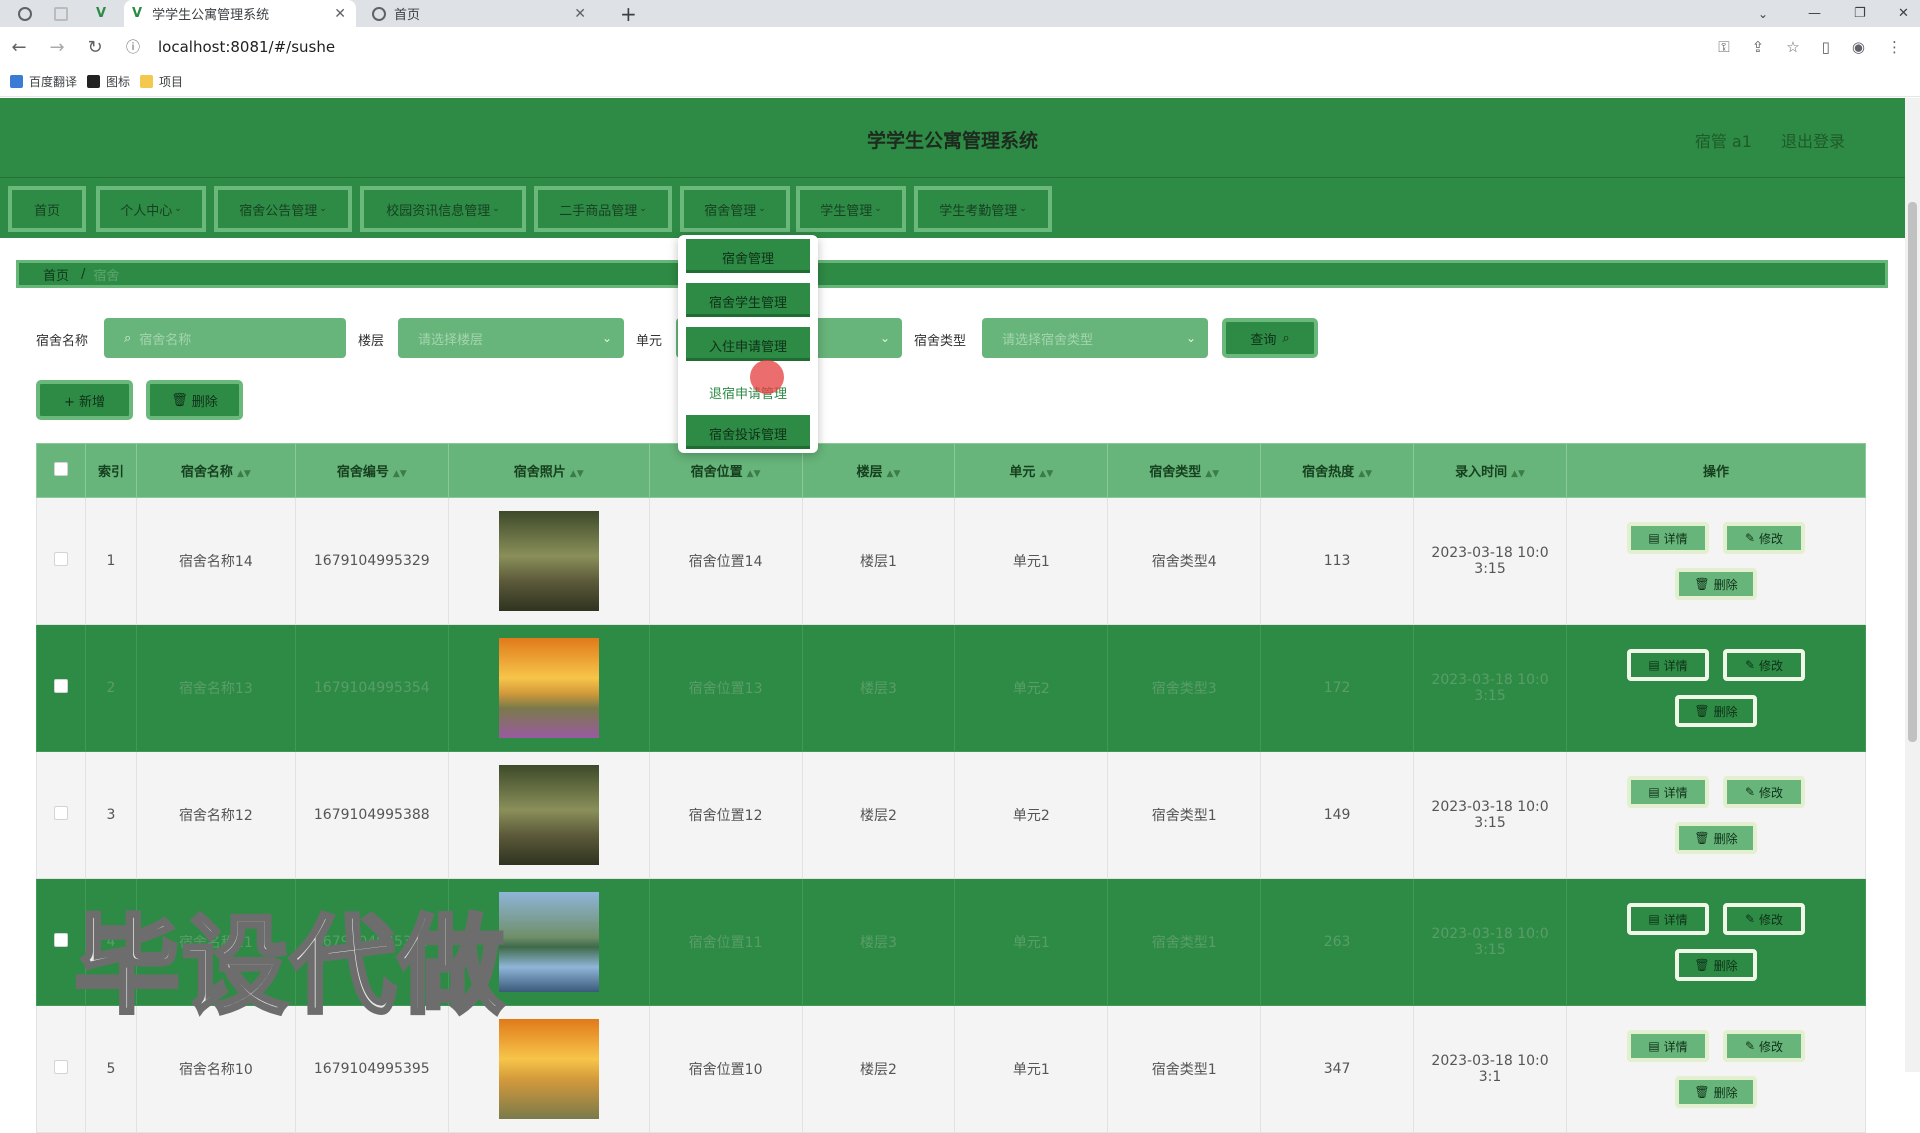 This screenshot has width=1920, height=1133. What do you see at coordinates (851, 209) in the screenshot?
I see `menu-student: 学生管理 ⌄` at bounding box center [851, 209].